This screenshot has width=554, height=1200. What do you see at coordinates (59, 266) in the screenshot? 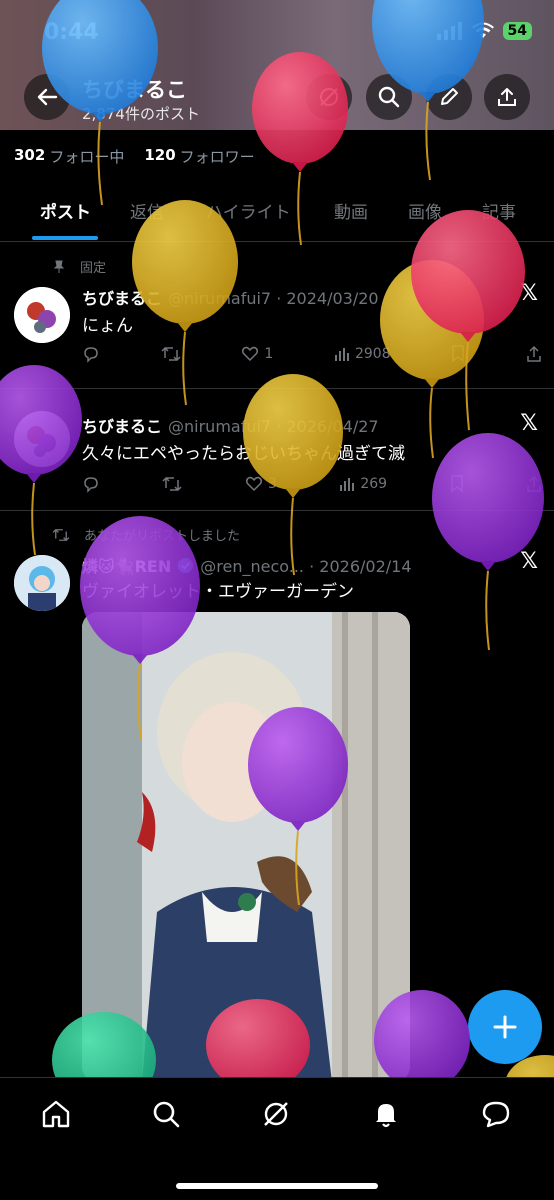
I see `pin-icon` at bounding box center [59, 266].